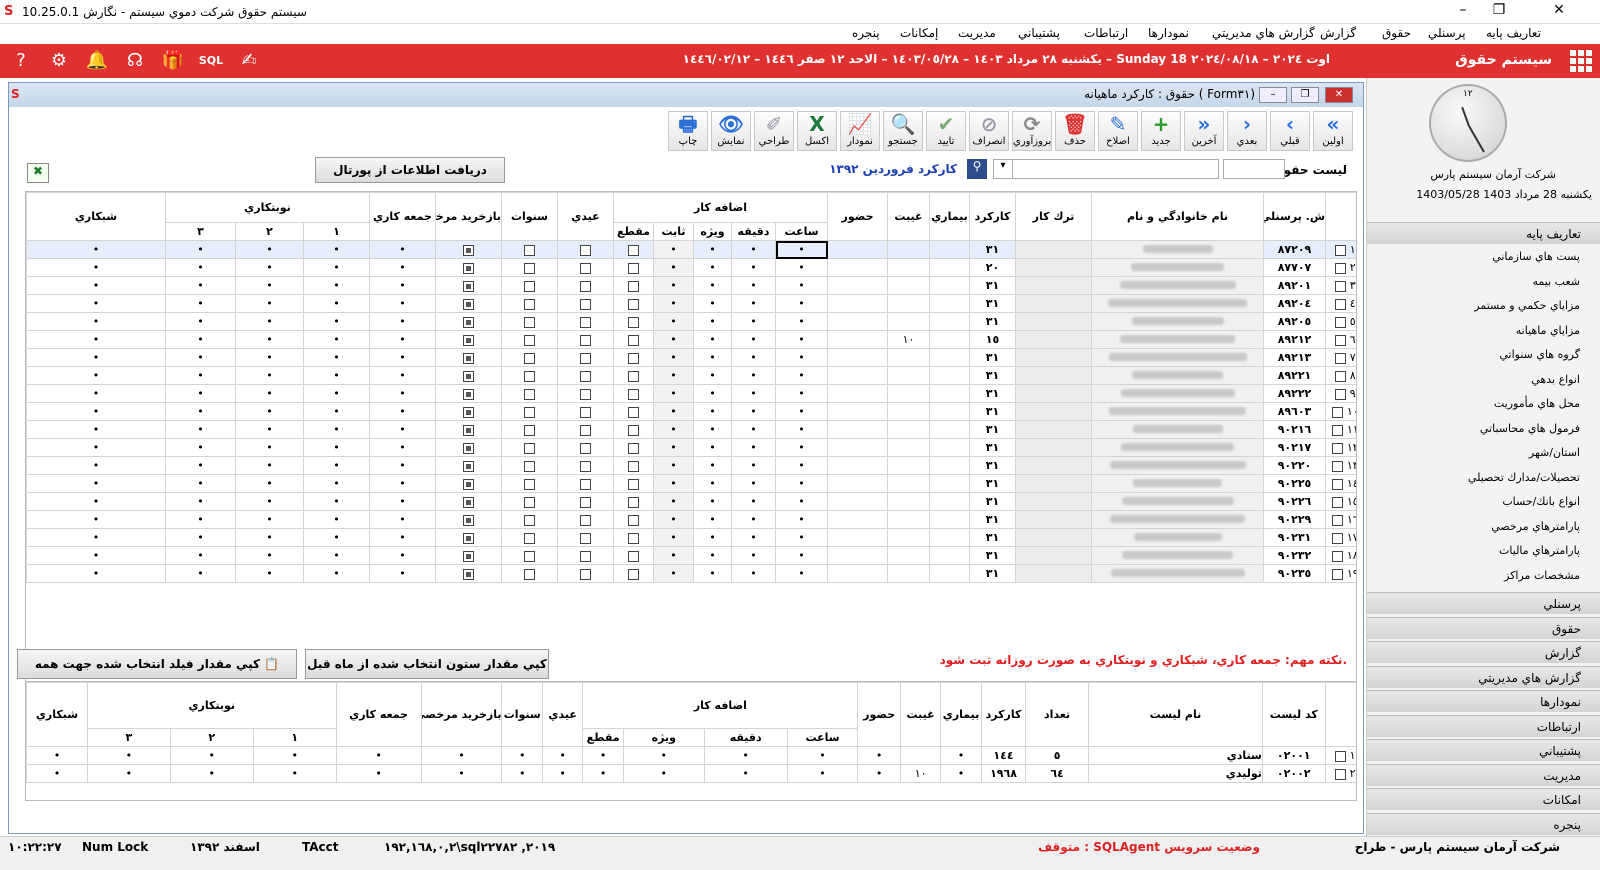  I want to click on toolbar-chart-button: 📈 نمودار, so click(860, 131).